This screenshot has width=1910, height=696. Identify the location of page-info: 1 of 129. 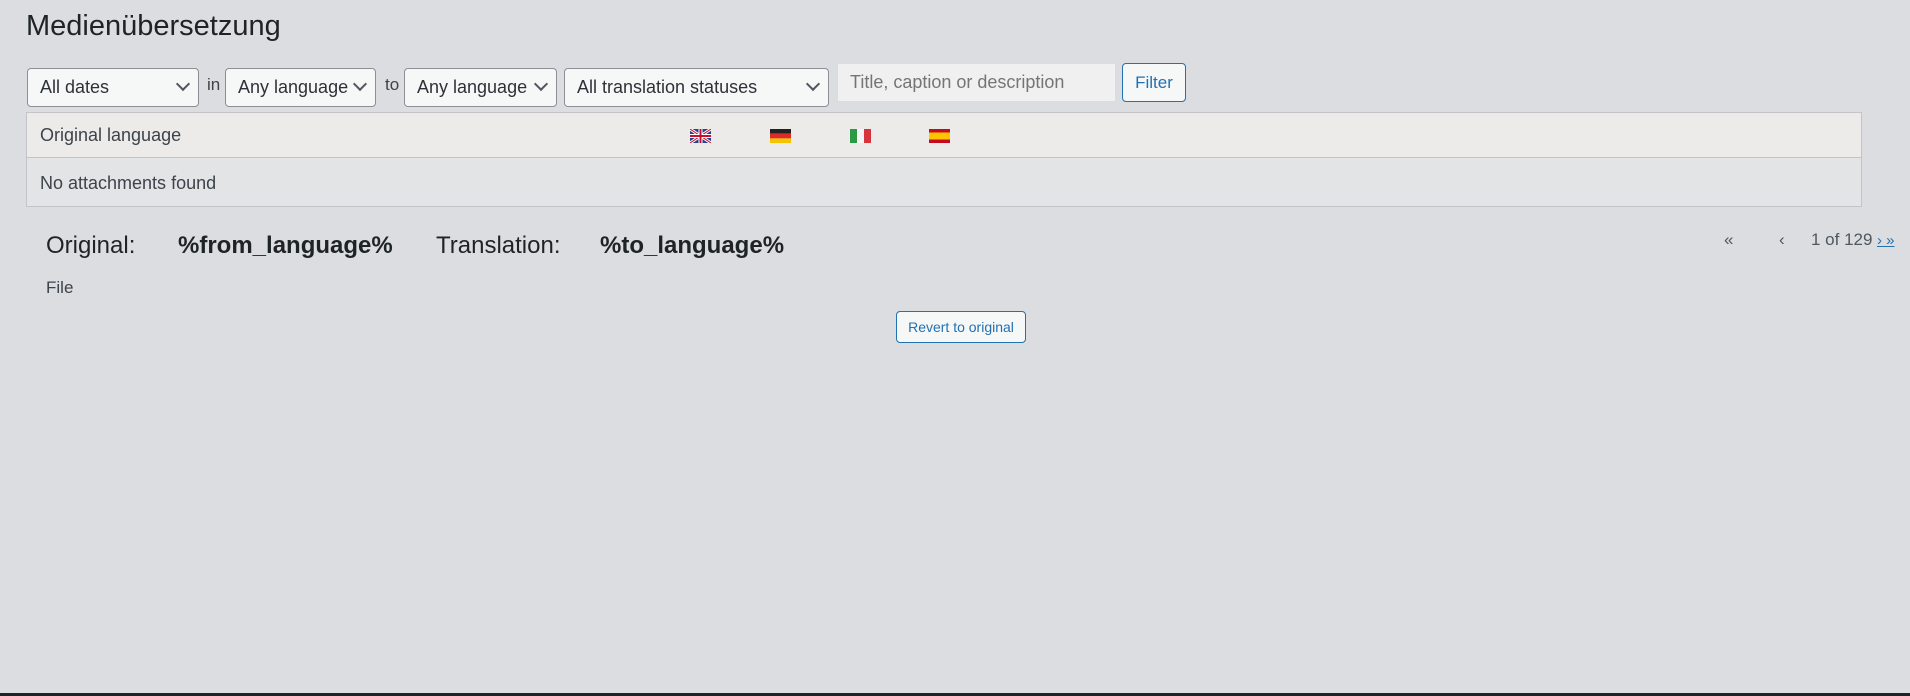
(1842, 239).